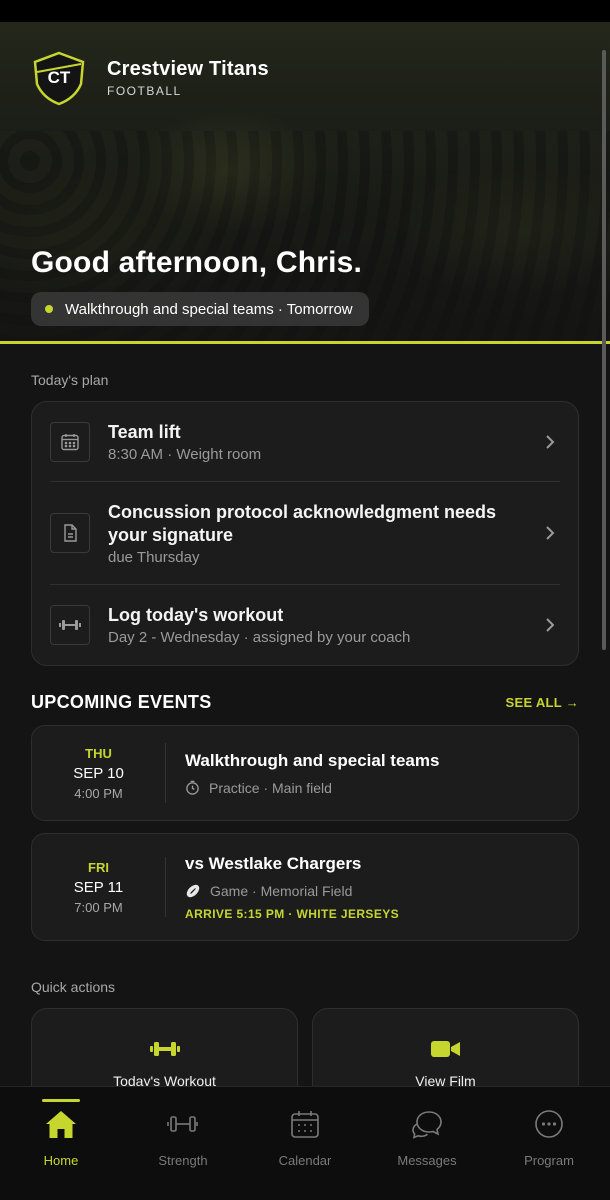 Image resolution: width=610 pixels, height=1200 pixels. I want to click on quick-action-todays-workout: Today's Workout, so click(164, 1047).